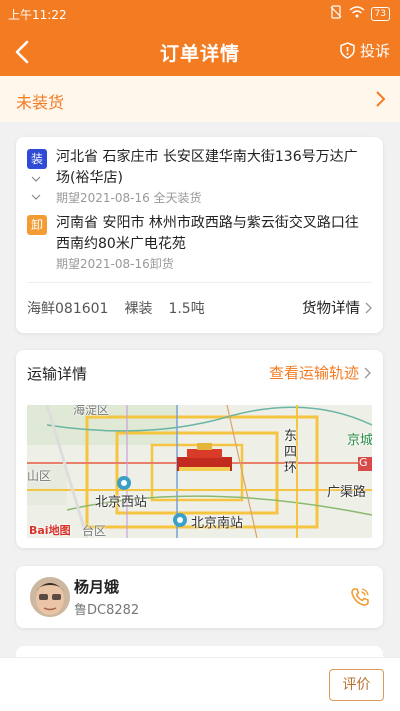  What do you see at coordinates (217, 523) in the screenshot?
I see `map-label-beijing-south: 北京南站` at bounding box center [217, 523].